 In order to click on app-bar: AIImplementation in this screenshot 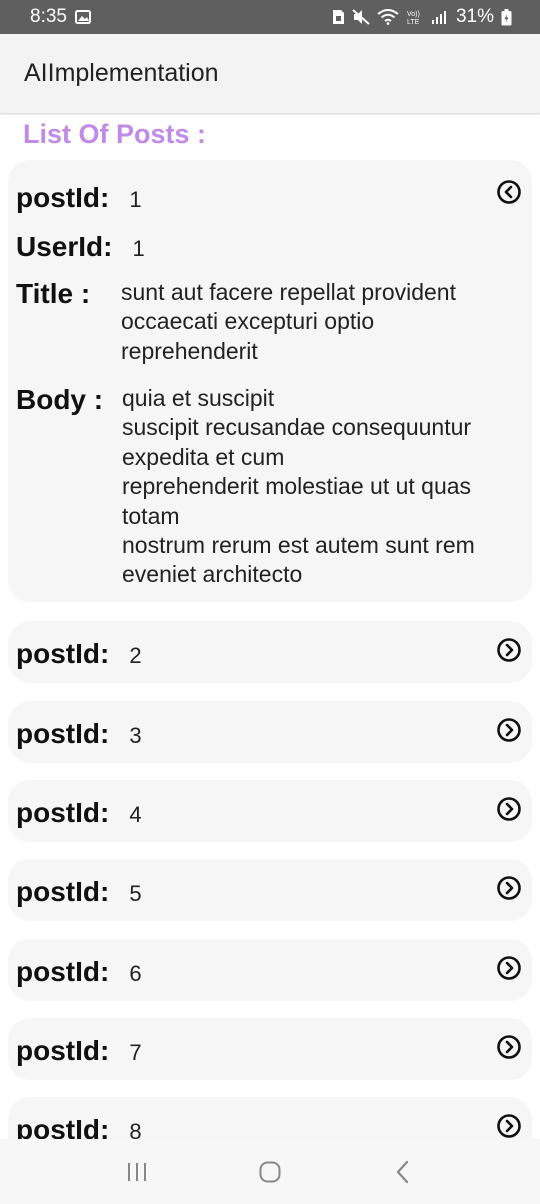, I will do `click(270, 74)`.